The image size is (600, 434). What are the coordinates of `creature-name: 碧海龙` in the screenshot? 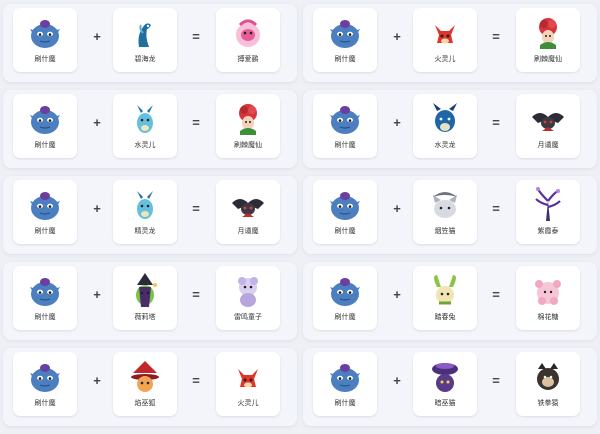 It's located at (145, 59).